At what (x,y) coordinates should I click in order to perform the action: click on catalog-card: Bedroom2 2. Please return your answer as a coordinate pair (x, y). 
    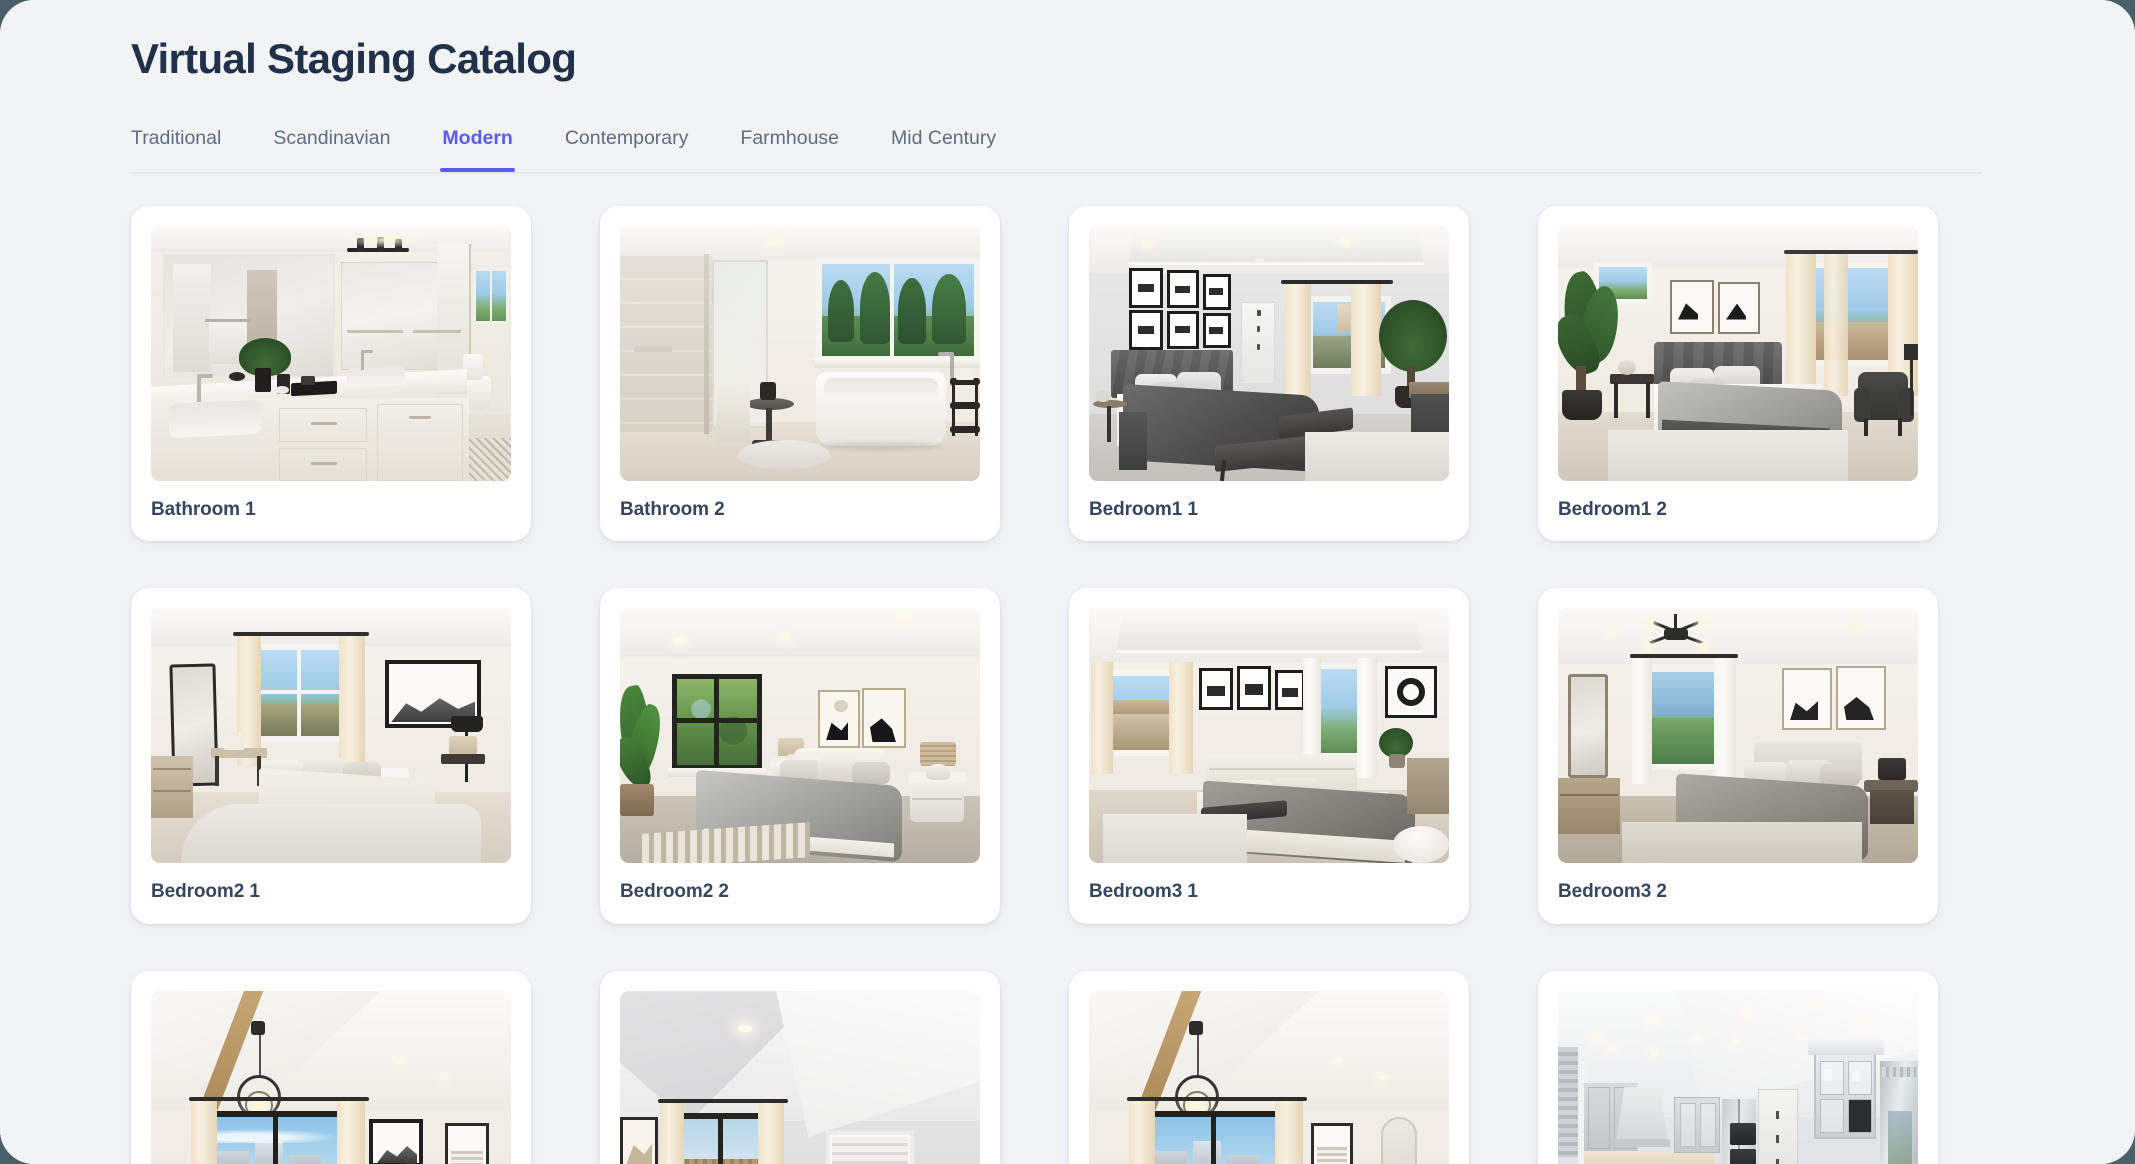
    Looking at the image, I should click on (800, 756).